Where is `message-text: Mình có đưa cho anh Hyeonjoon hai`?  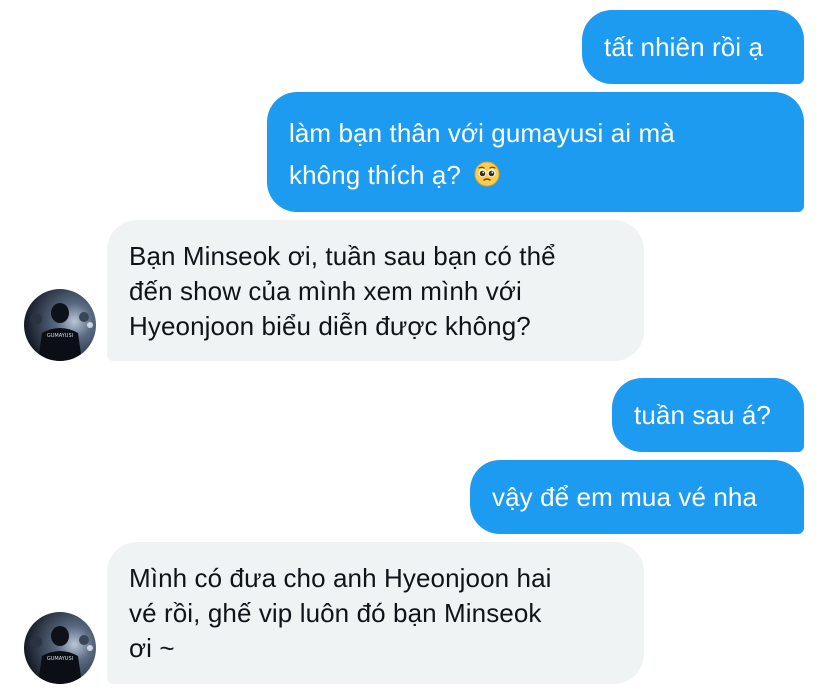 message-text: Mình có đưa cho anh Hyeonjoon hai is located at coordinates (340, 578).